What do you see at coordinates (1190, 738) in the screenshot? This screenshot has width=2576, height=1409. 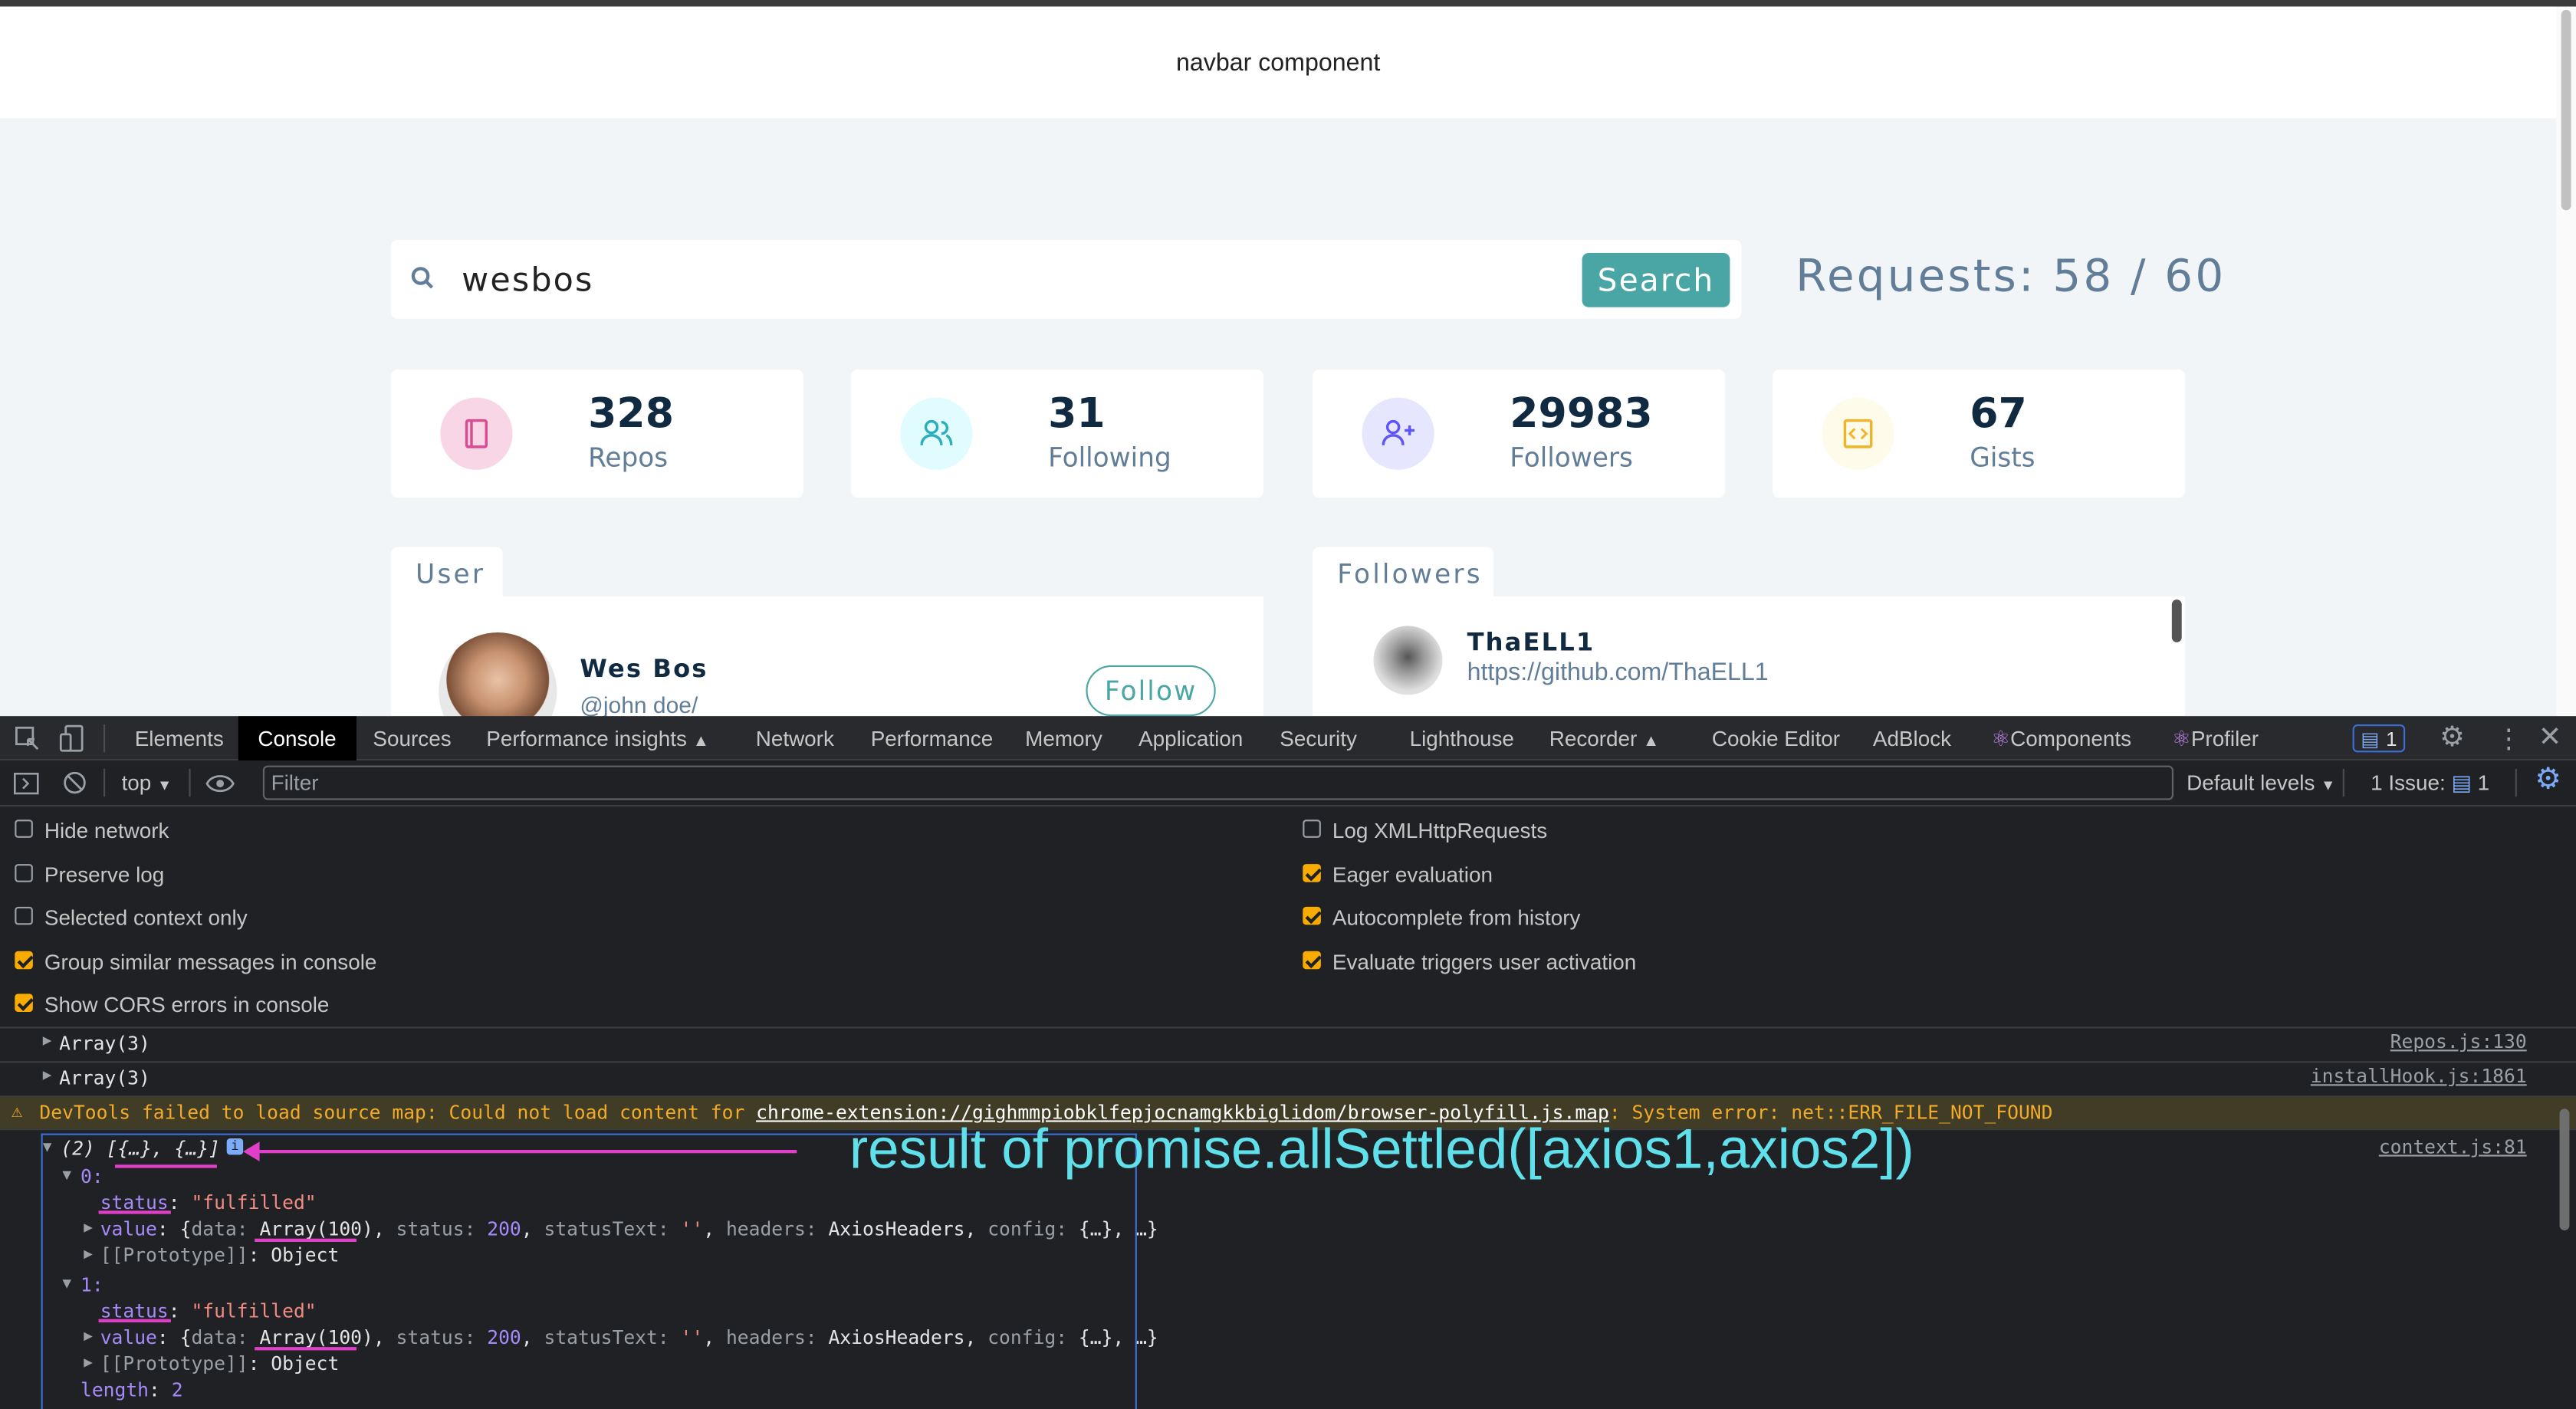 I see `tab-application: Application` at bounding box center [1190, 738].